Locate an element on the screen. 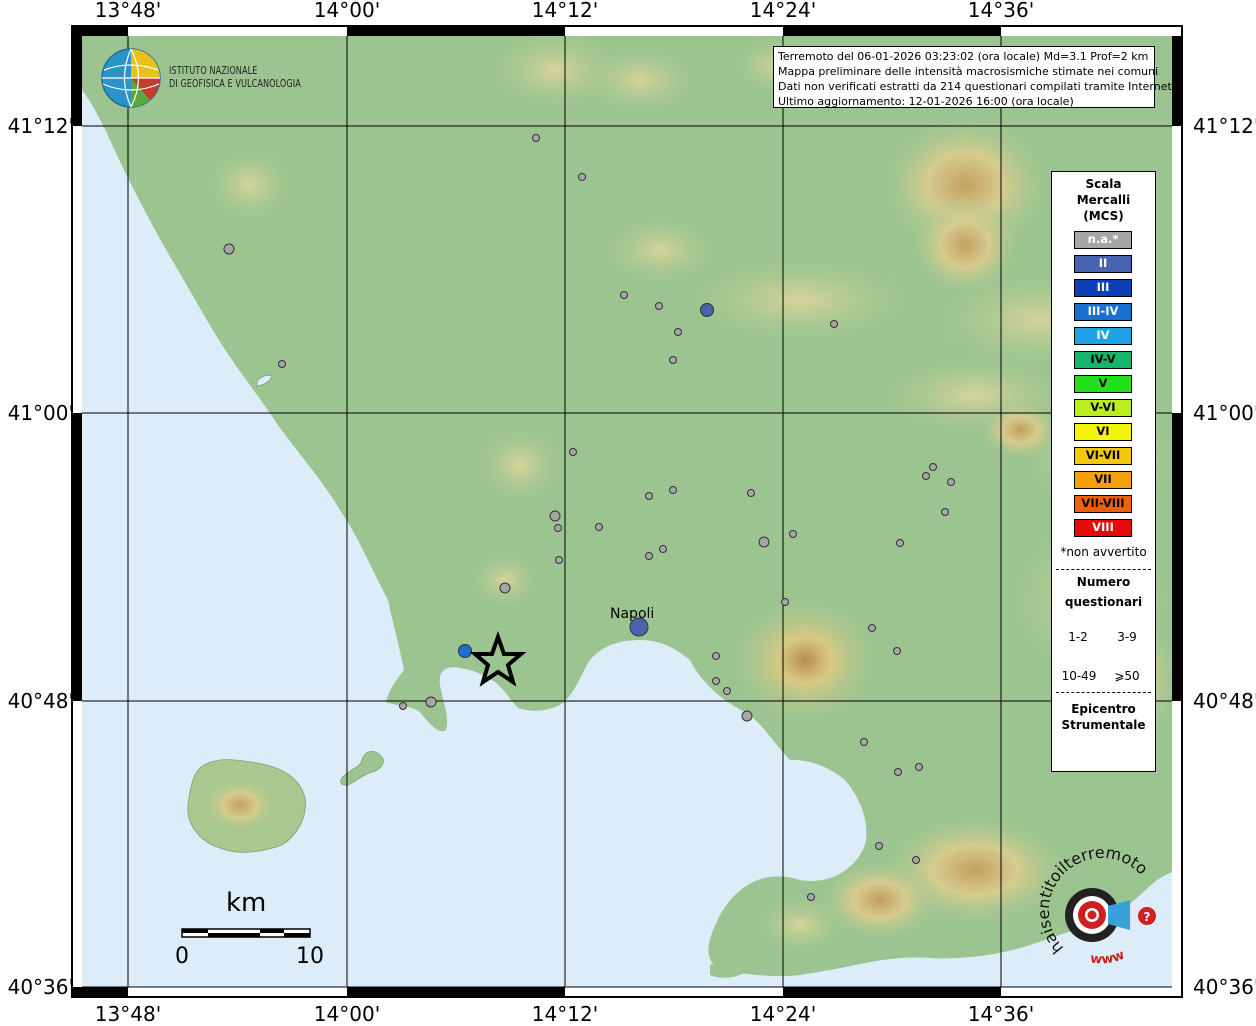 The width and height of the screenshot is (1256, 1026). svg-text: www is located at coordinates (1107, 958).